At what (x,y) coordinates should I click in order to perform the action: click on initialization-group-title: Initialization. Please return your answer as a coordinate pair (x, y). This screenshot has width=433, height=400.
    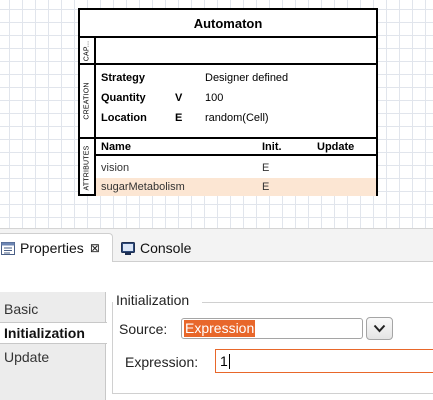
    Looking at the image, I should click on (153, 300).